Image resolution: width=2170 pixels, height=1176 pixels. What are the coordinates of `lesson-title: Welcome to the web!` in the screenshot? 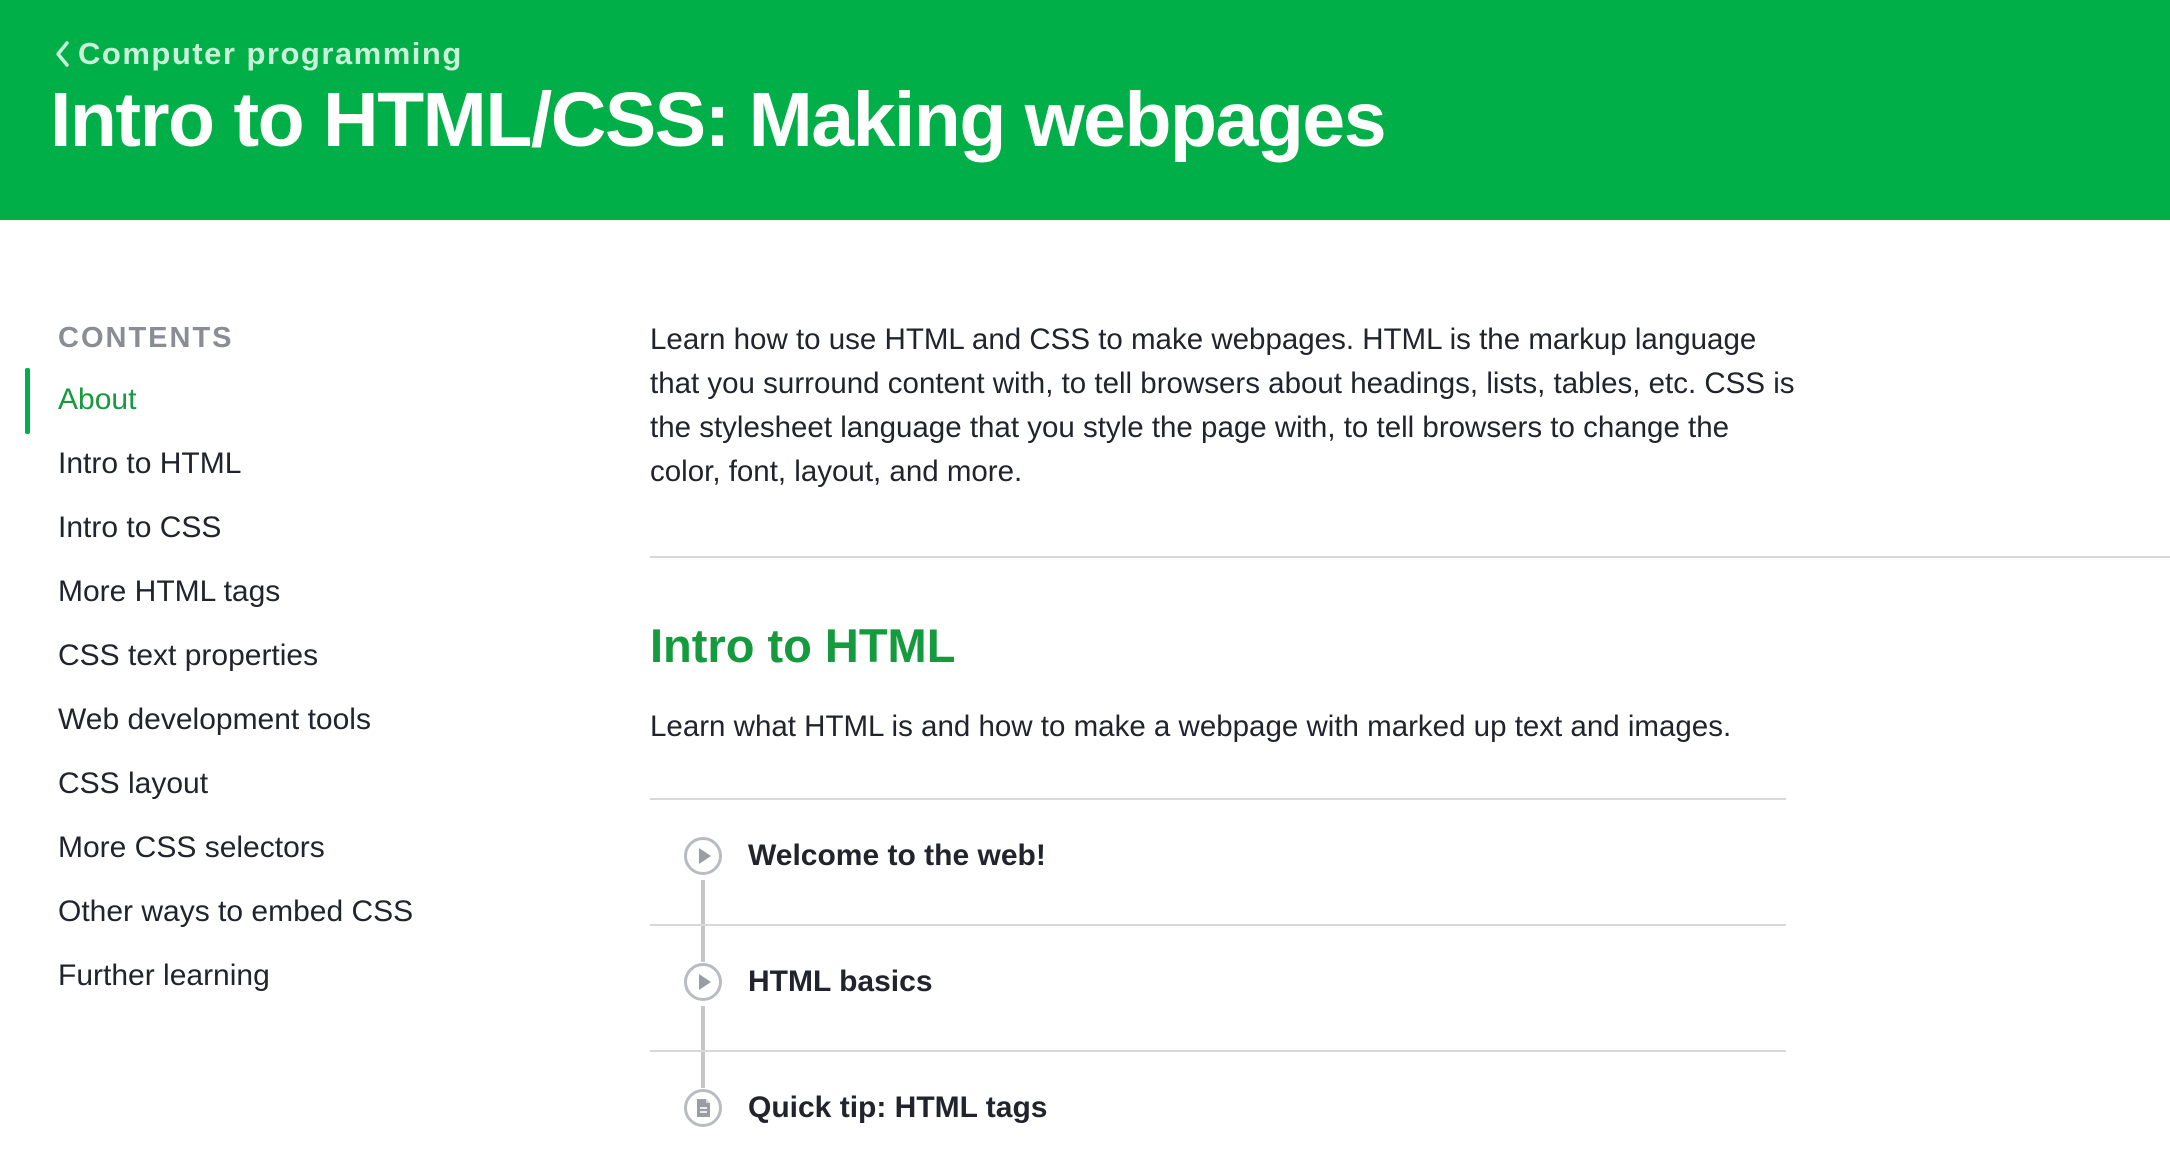 It's located at (897, 855).